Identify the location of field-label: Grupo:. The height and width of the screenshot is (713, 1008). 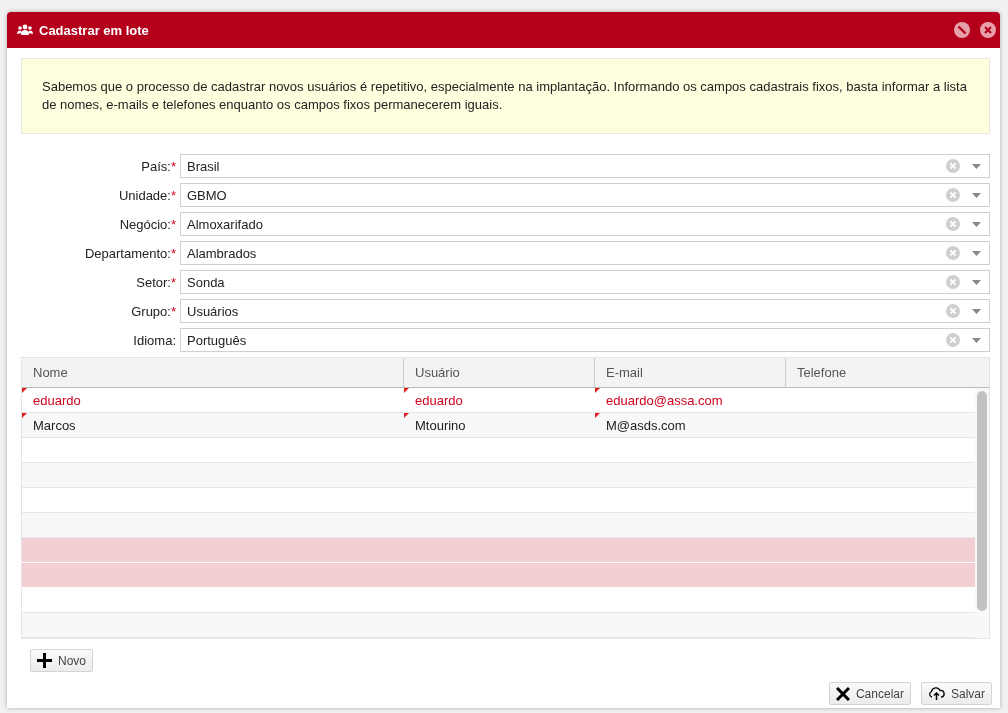
(151, 311).